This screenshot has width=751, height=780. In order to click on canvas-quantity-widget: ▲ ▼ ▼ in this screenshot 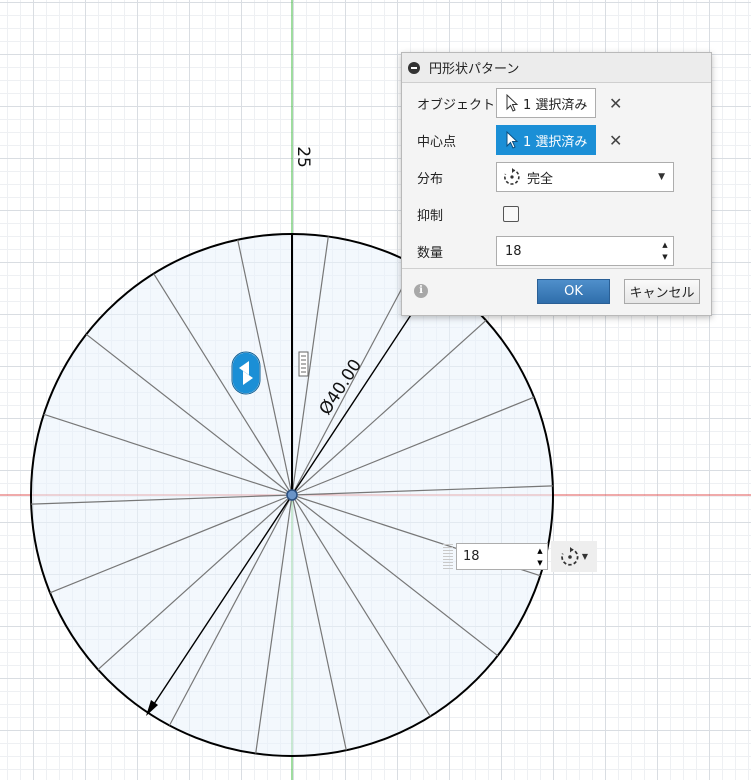, I will do `click(523, 556)`.